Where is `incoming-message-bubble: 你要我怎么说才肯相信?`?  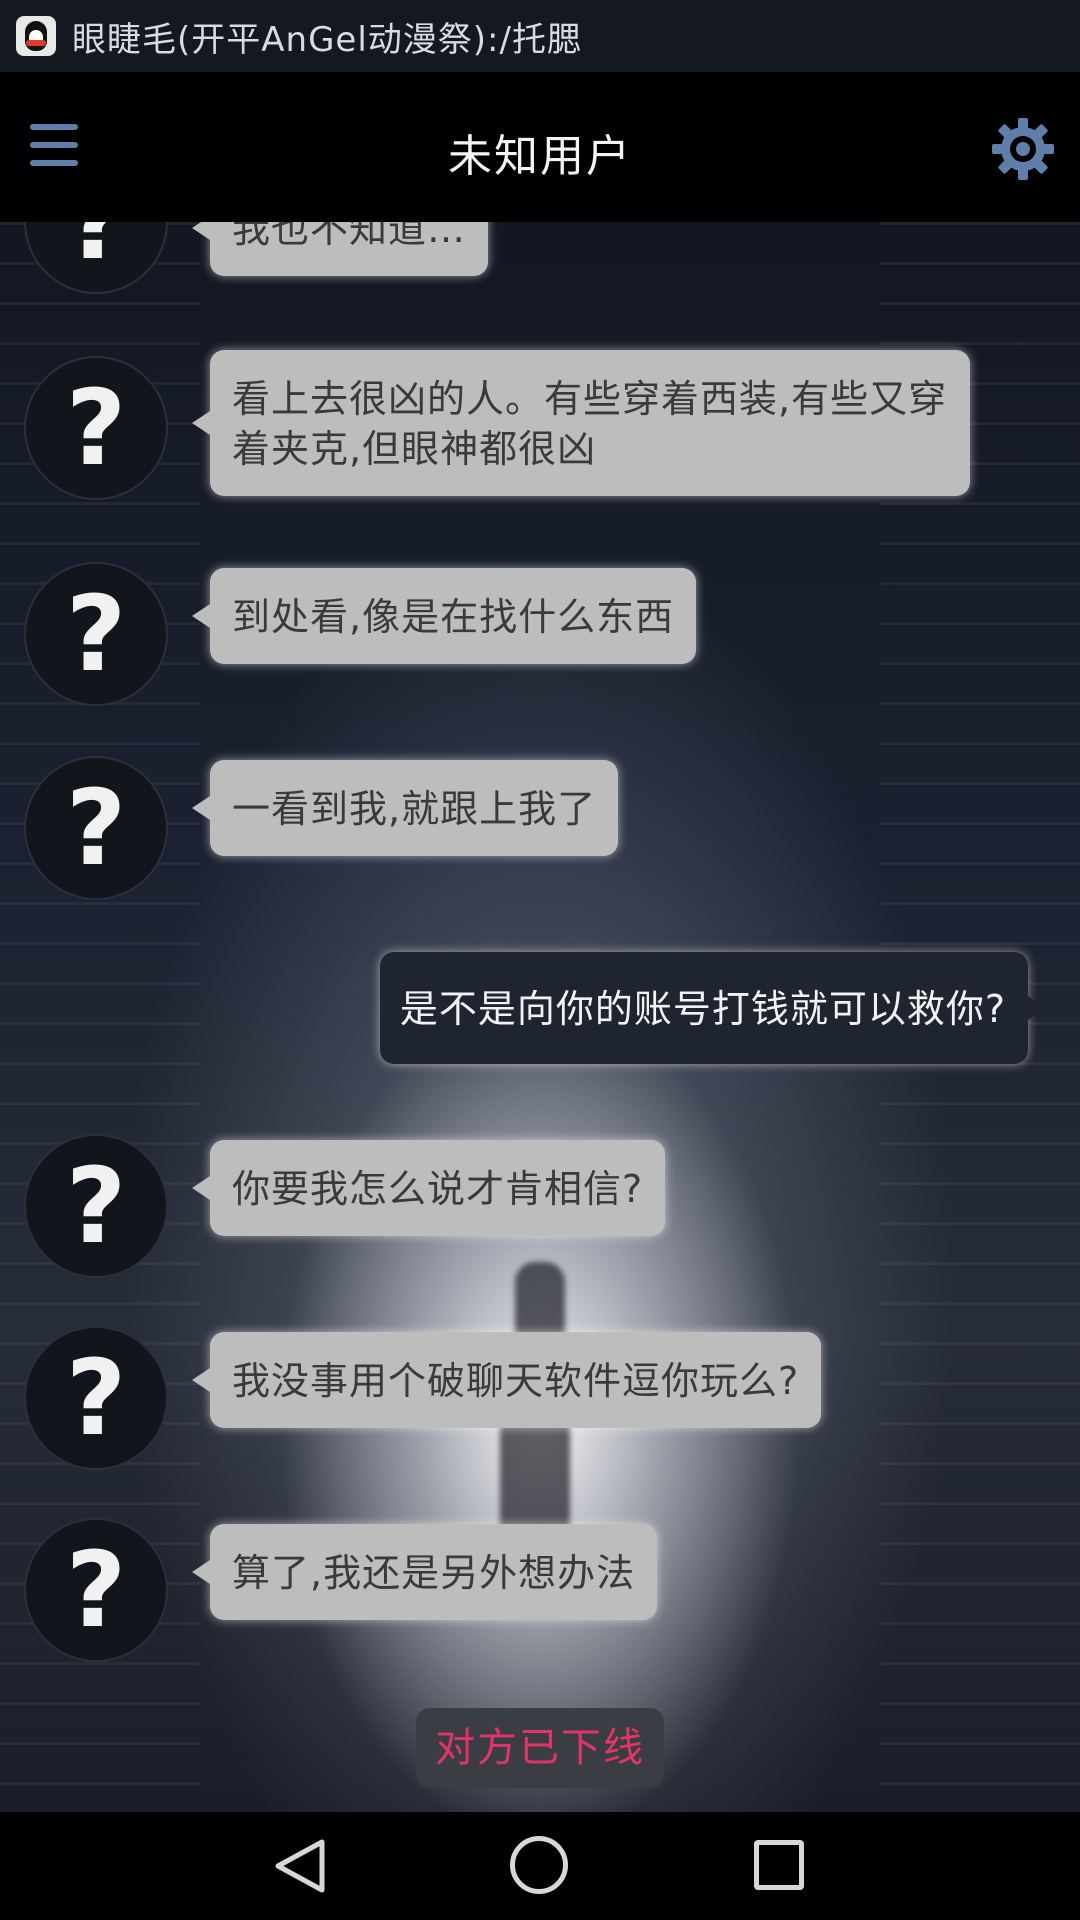
incoming-message-bubble: 你要我怎么说才肯相信? is located at coordinates (428, 1188).